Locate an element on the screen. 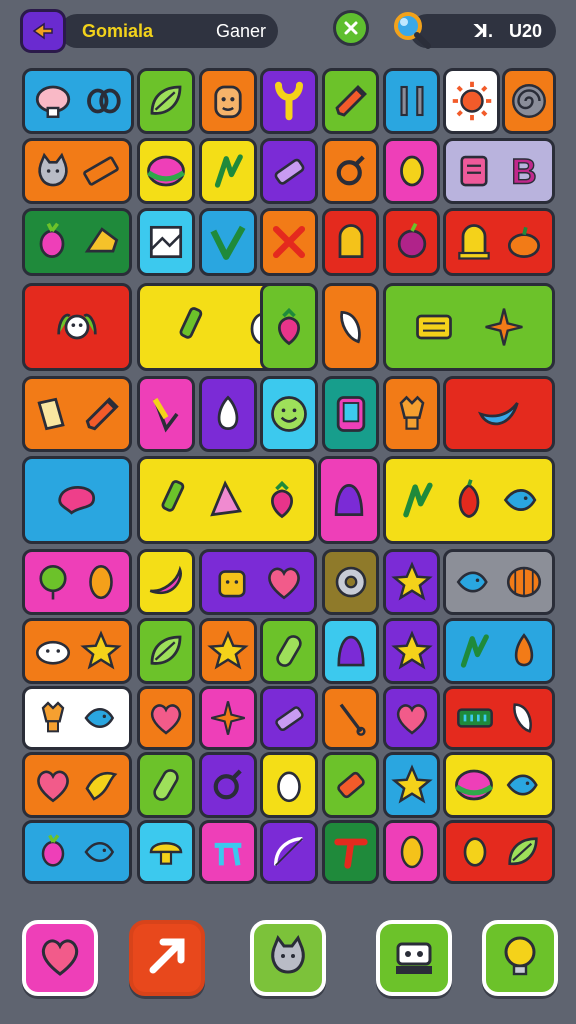 The width and height of the screenshot is (576, 1024). smiley-icon is located at coordinates (289, 414).